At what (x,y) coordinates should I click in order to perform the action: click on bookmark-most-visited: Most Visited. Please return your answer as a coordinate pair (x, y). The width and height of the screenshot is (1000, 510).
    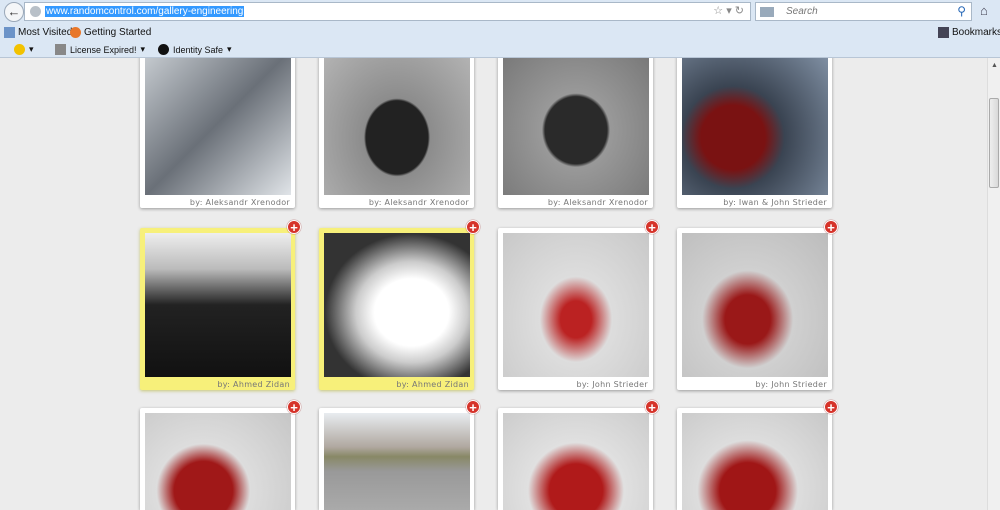
    Looking at the image, I should click on (38, 32).